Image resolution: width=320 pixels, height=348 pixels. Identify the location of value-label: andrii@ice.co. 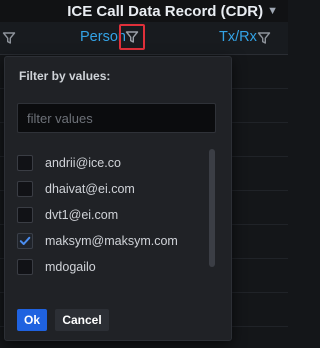
(83, 163).